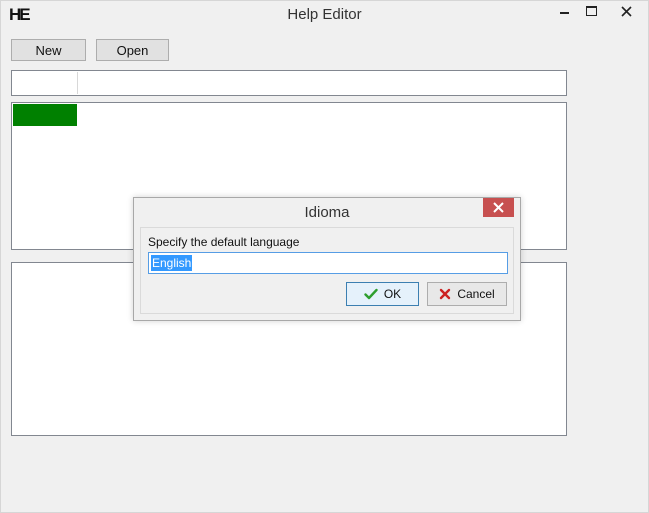  Describe the element at coordinates (289, 83) in the screenshot. I see `path-bar` at that location.